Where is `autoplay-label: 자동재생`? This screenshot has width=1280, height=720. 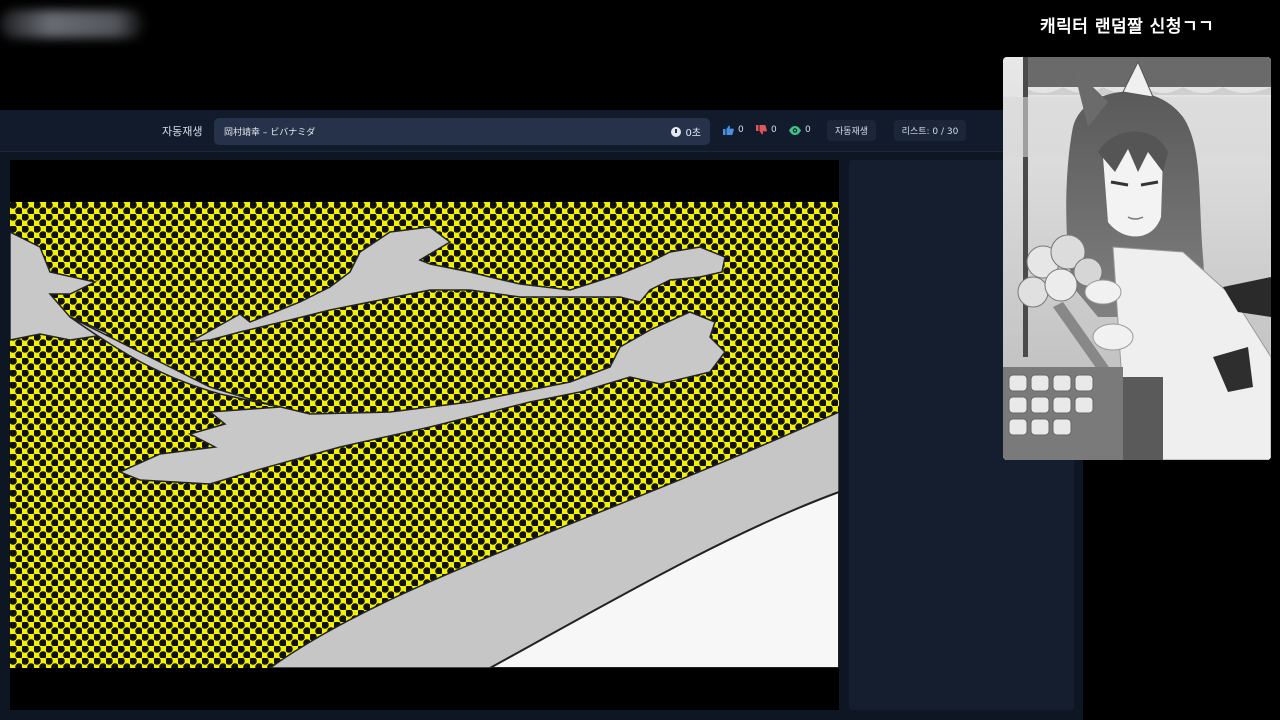 autoplay-label: 자동재생 is located at coordinates (182, 131).